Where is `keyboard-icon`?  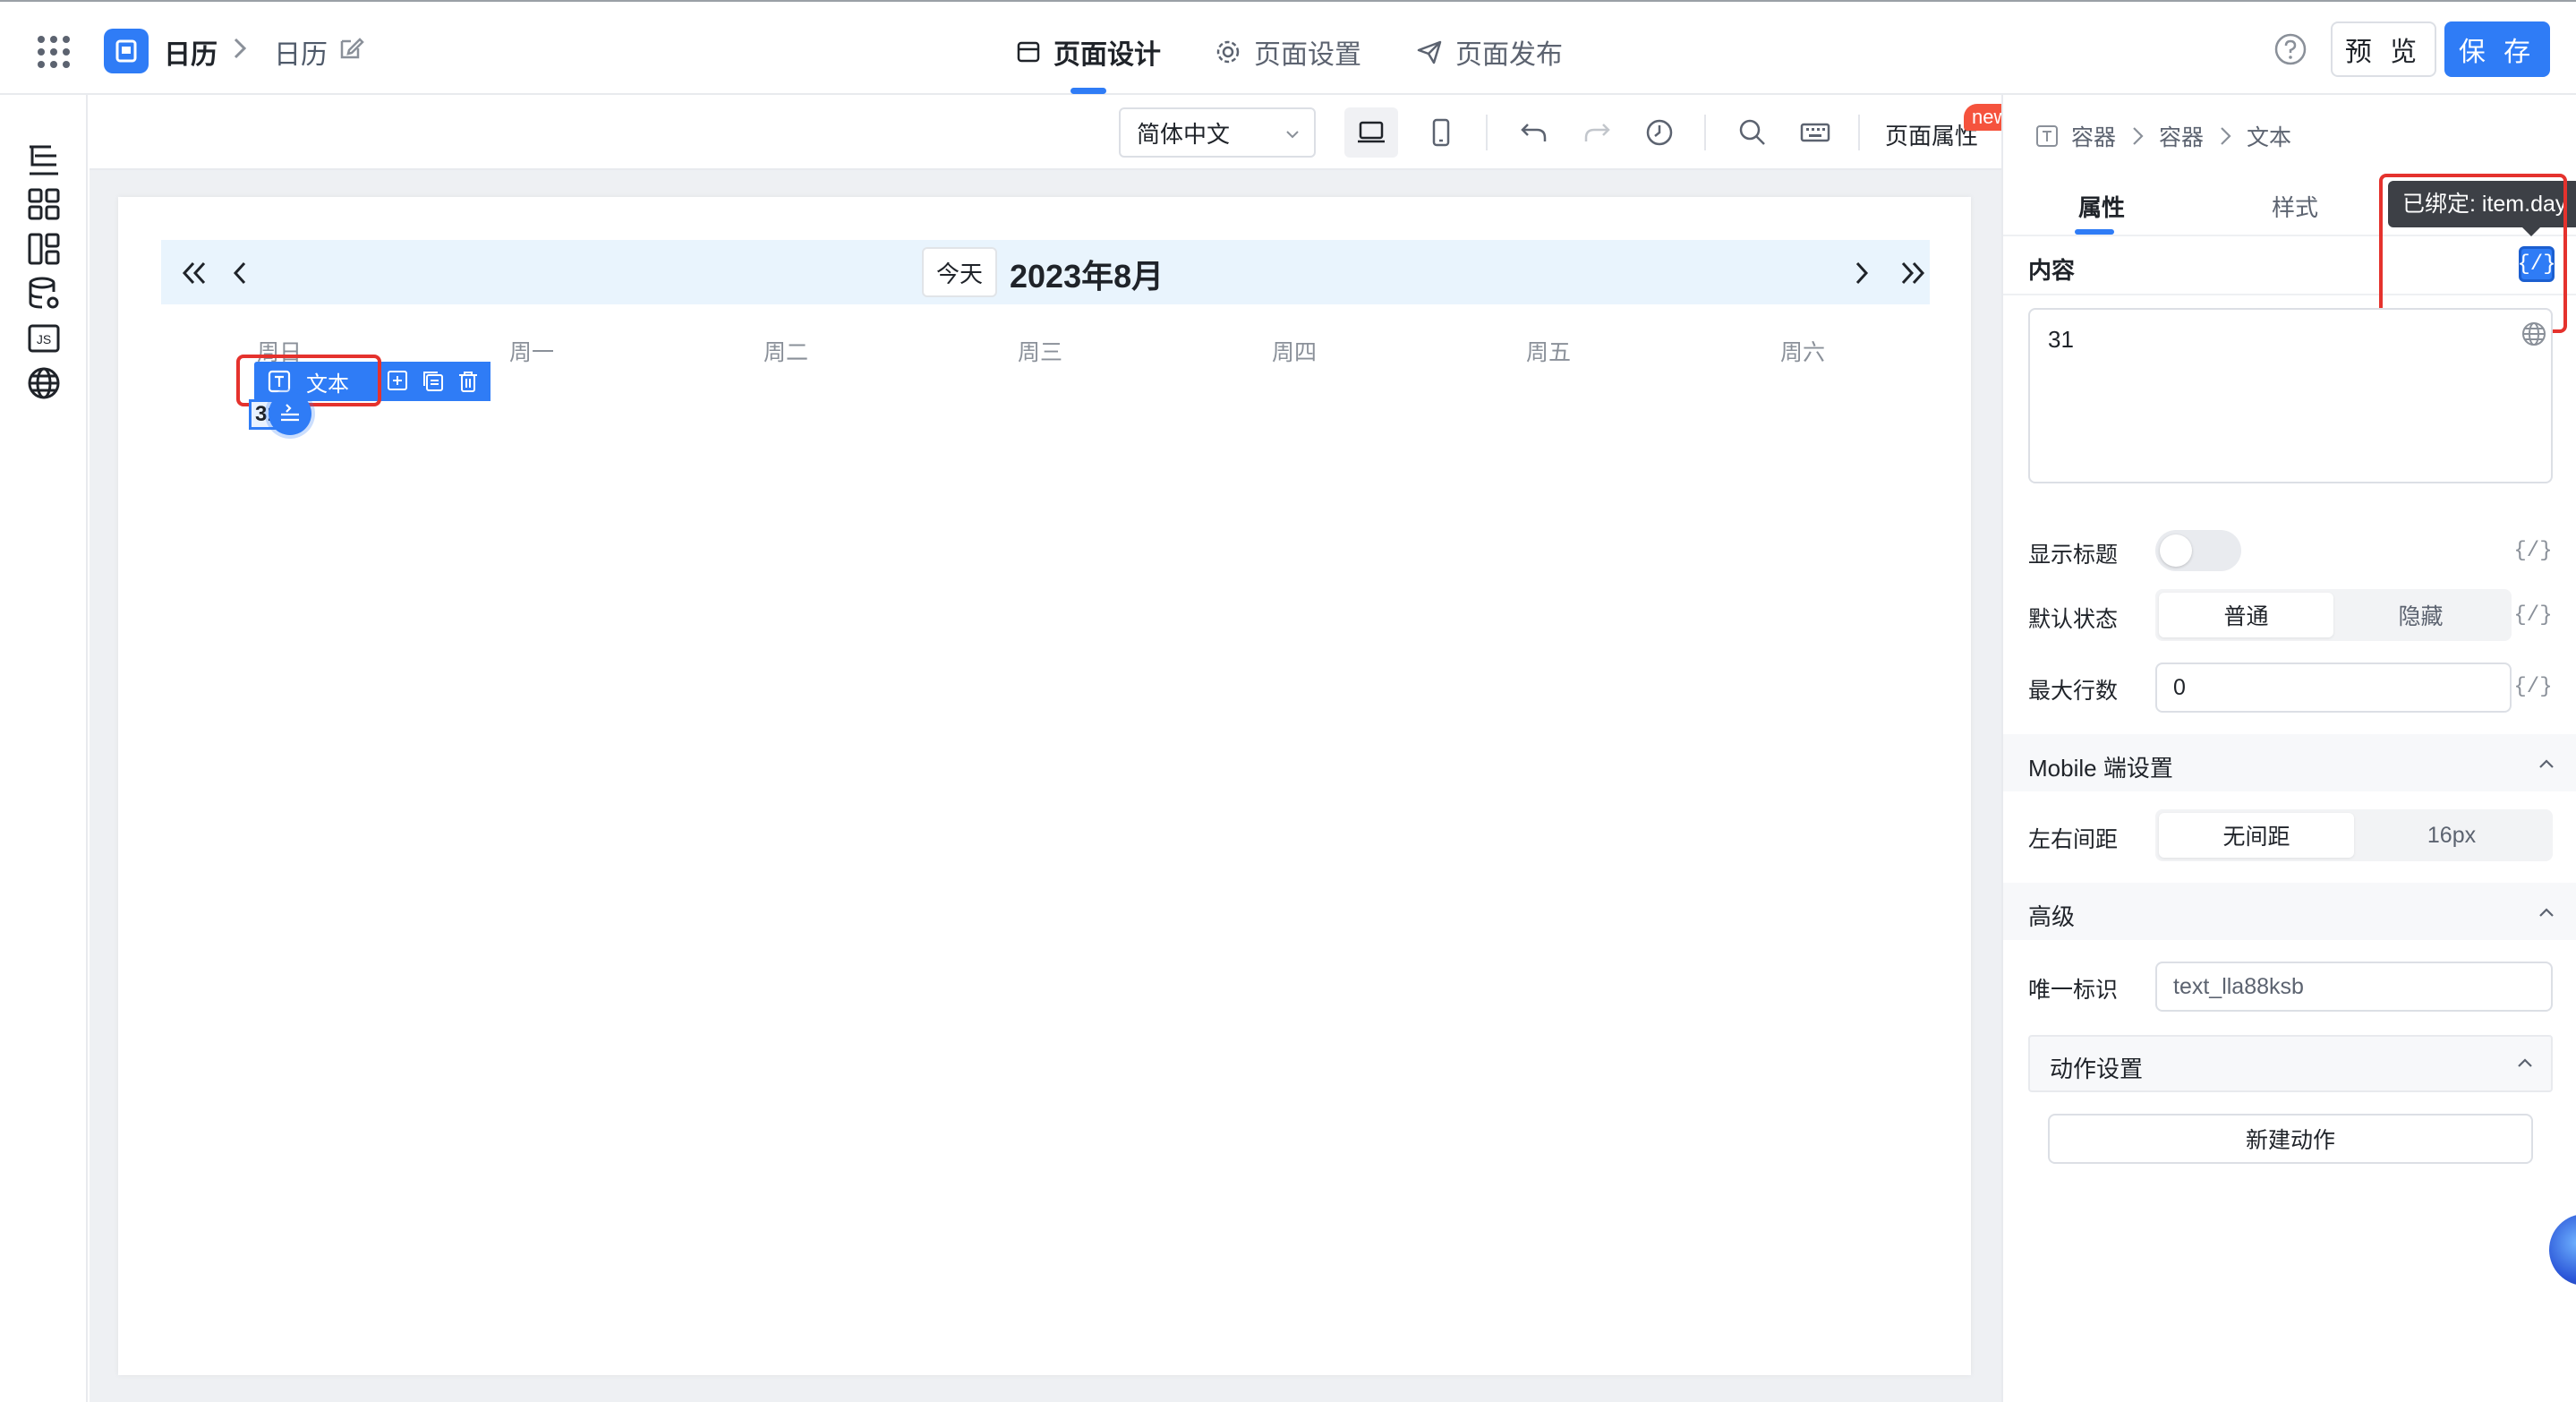 keyboard-icon is located at coordinates (1815, 132).